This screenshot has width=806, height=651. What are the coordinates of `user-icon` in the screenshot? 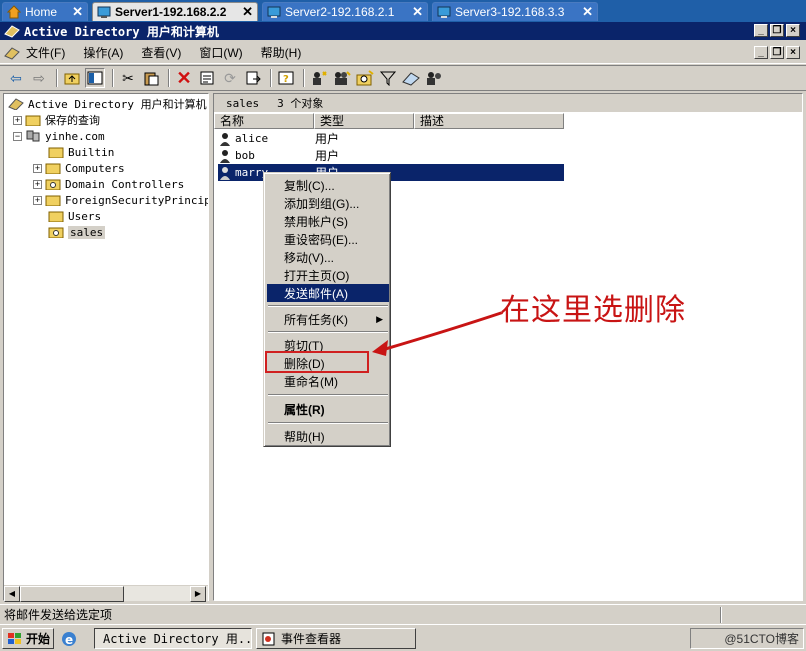 It's located at (225, 173).